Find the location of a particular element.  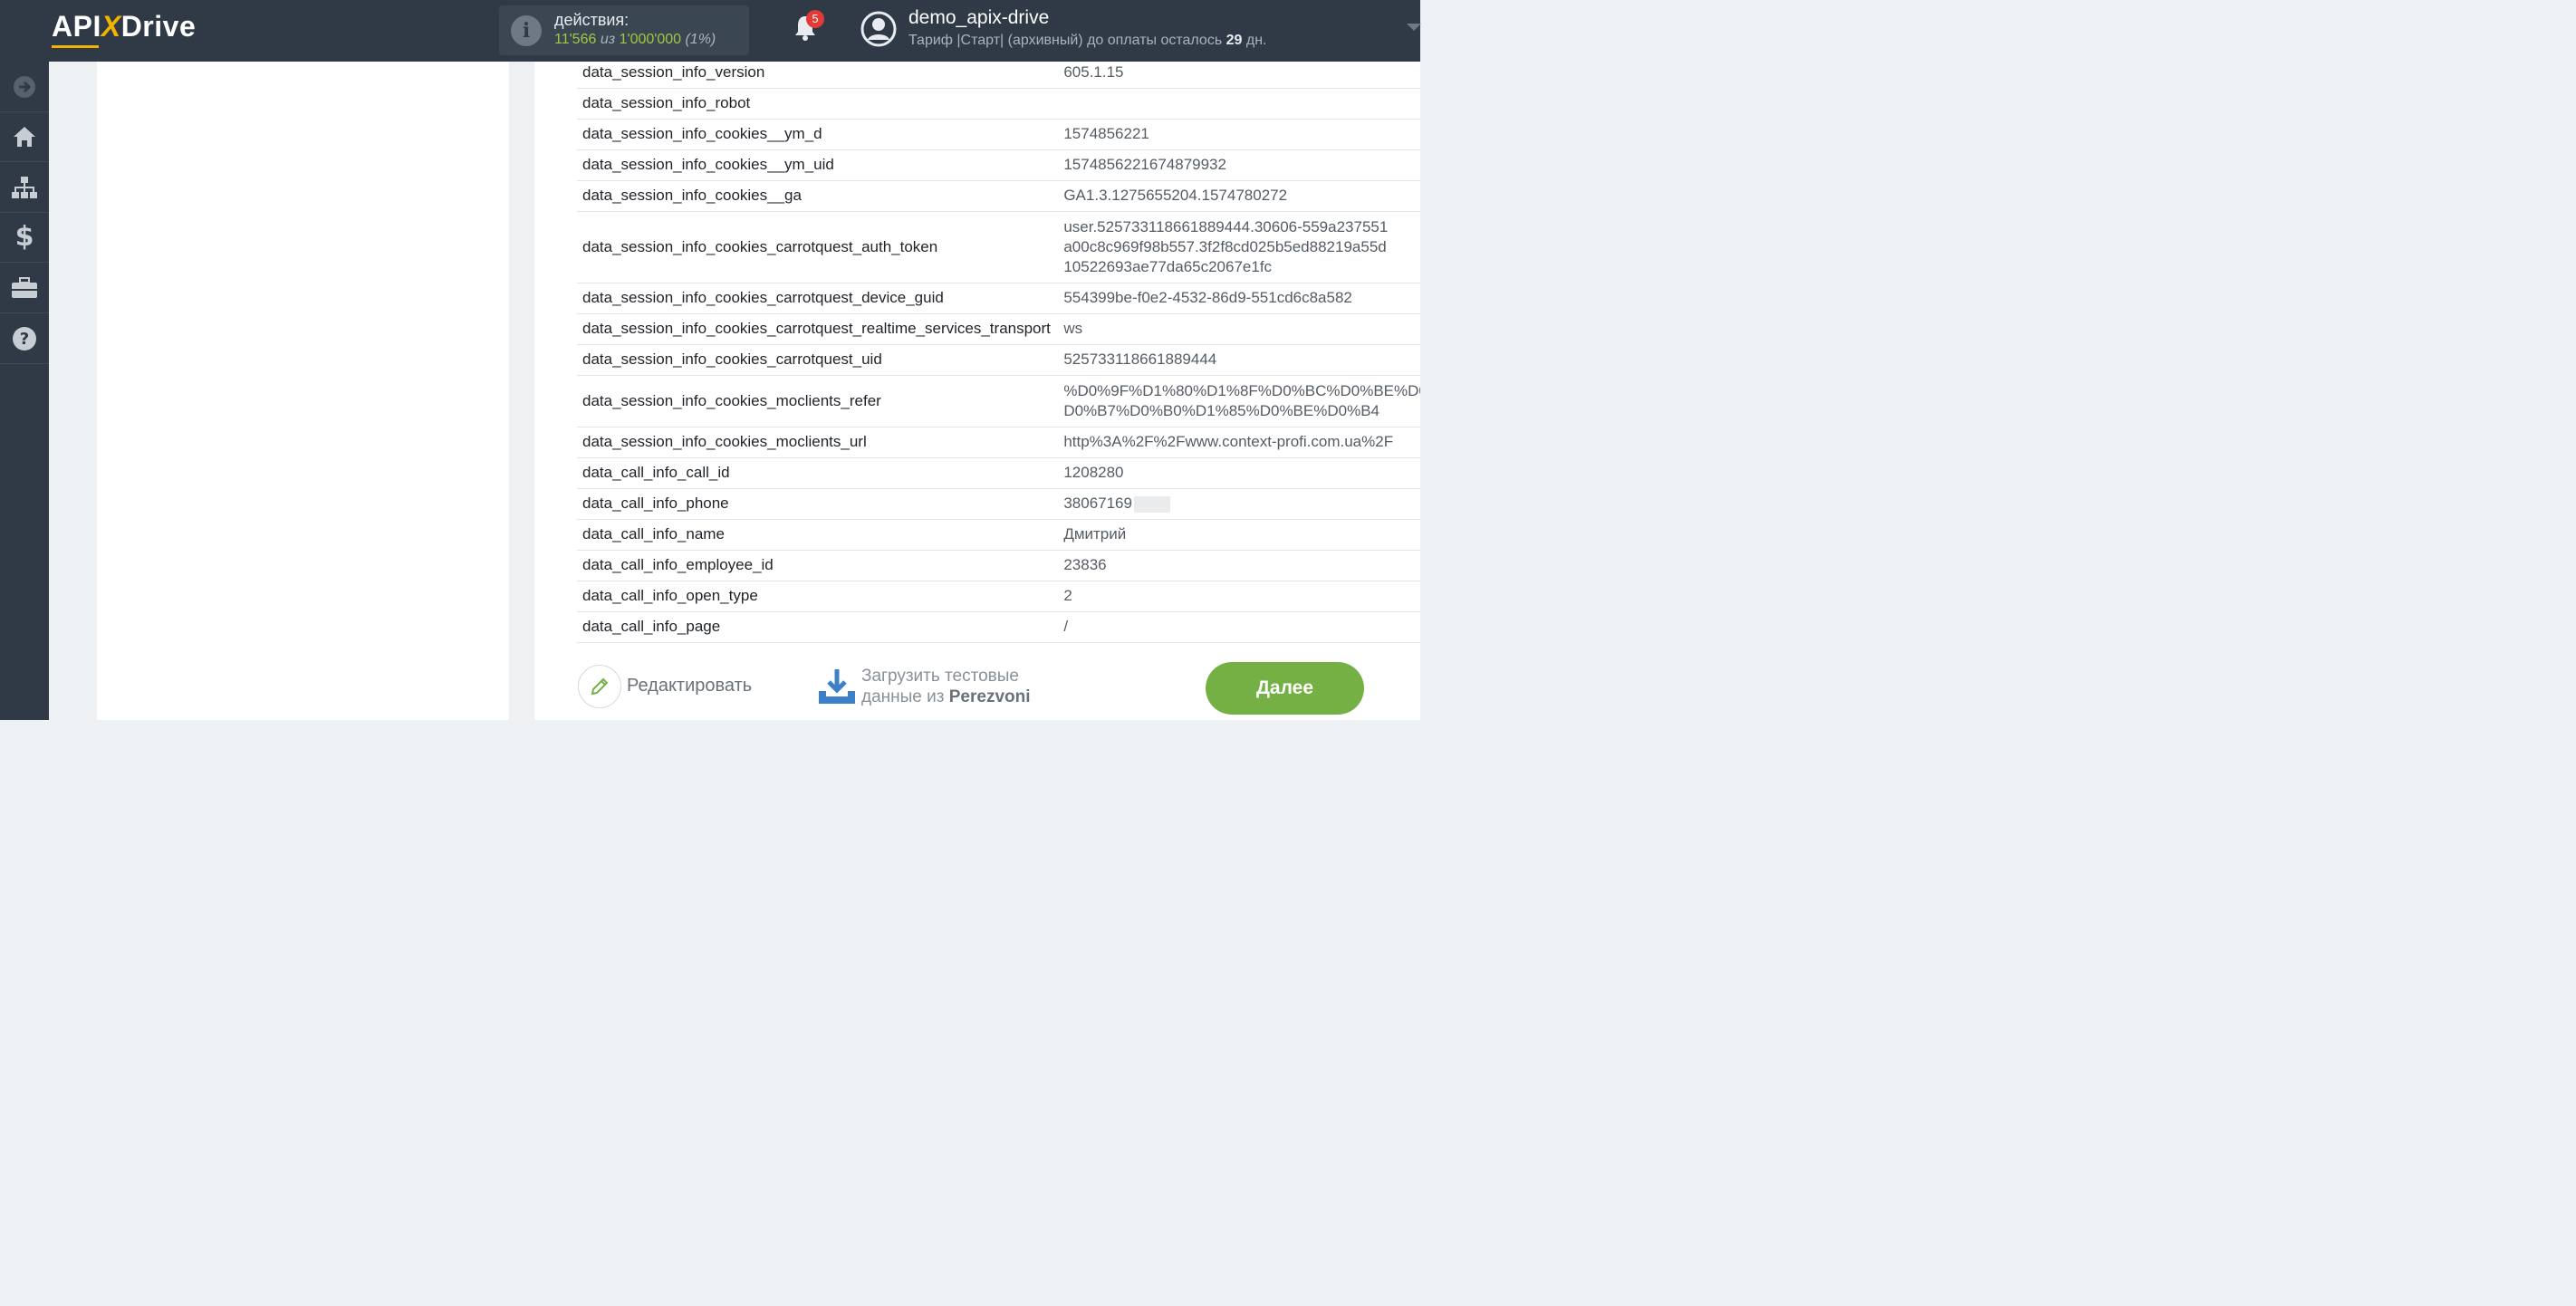

field-value-text: ws is located at coordinates (1073, 328).